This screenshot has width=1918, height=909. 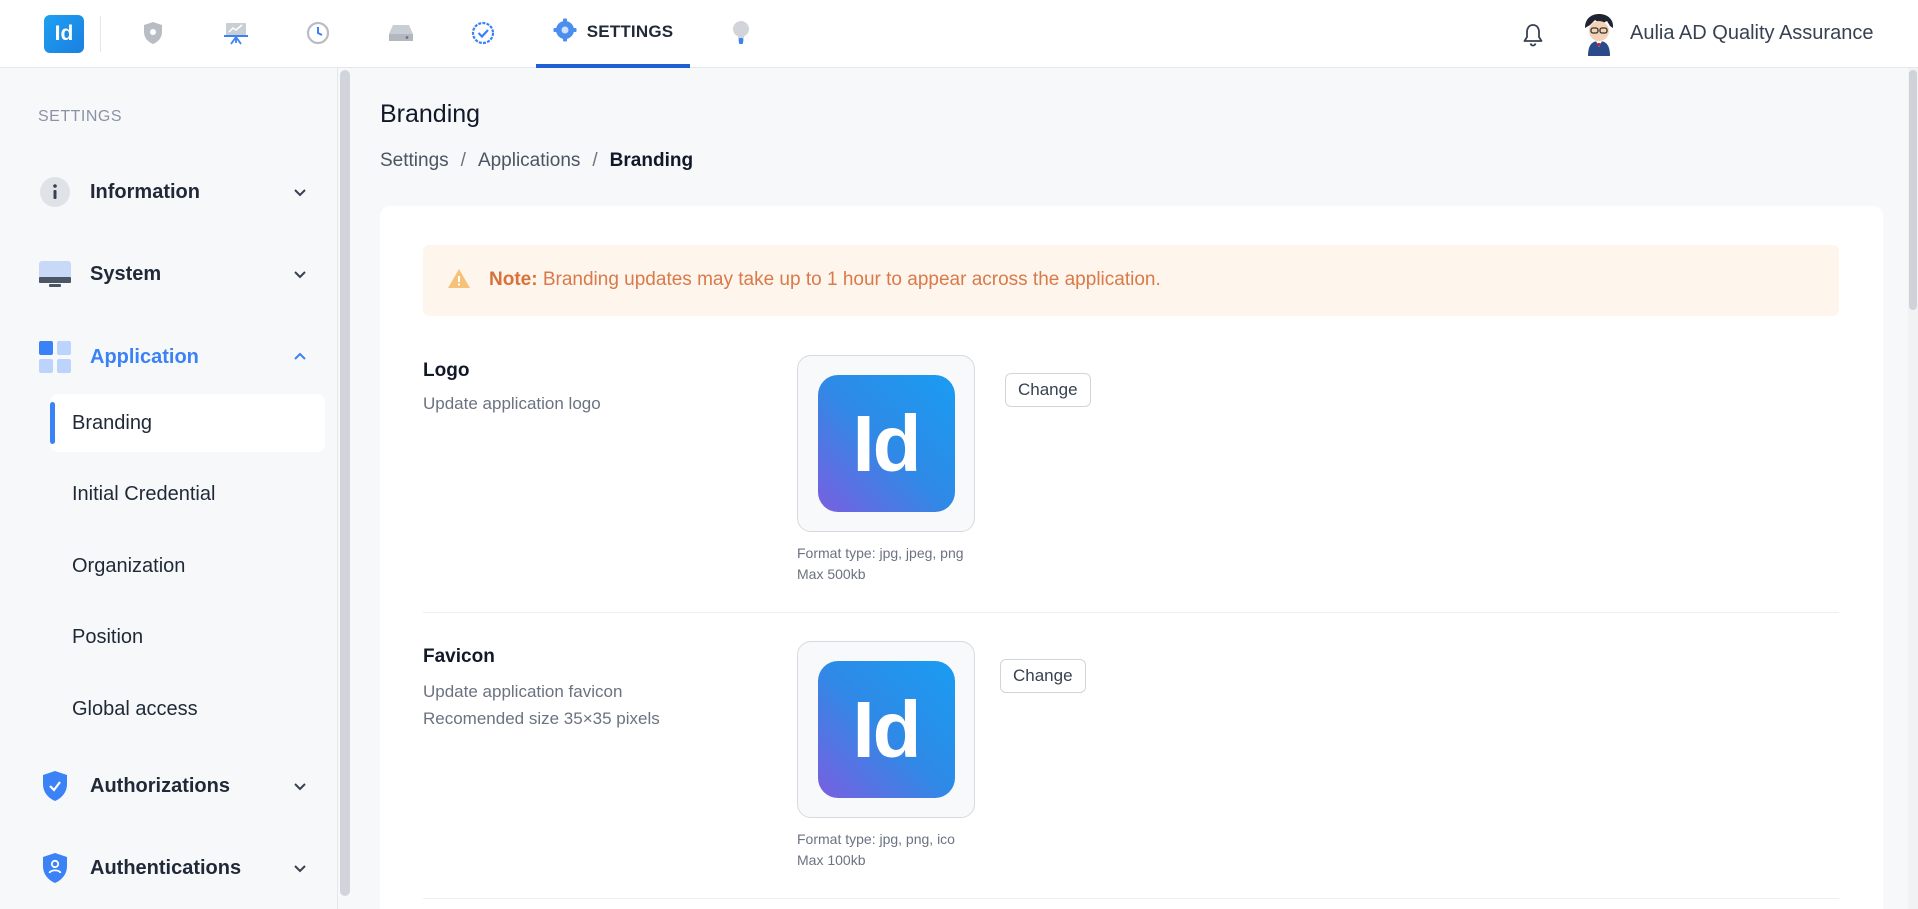 I want to click on sidebar-heading: SETTINGS, so click(x=80, y=116).